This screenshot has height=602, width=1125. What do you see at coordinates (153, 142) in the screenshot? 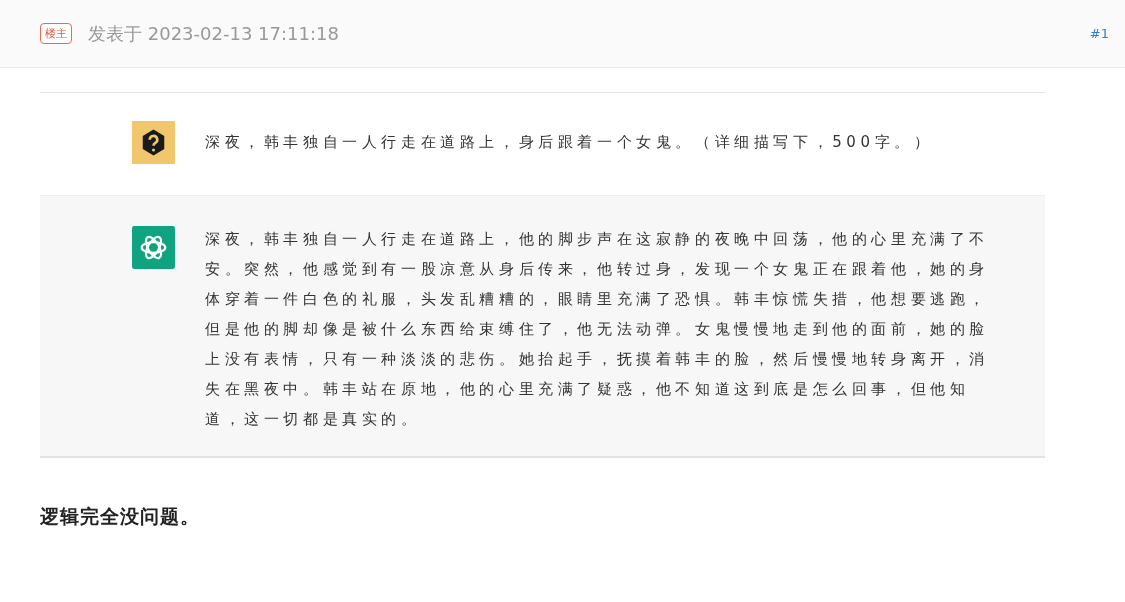
I see `question-icon` at bounding box center [153, 142].